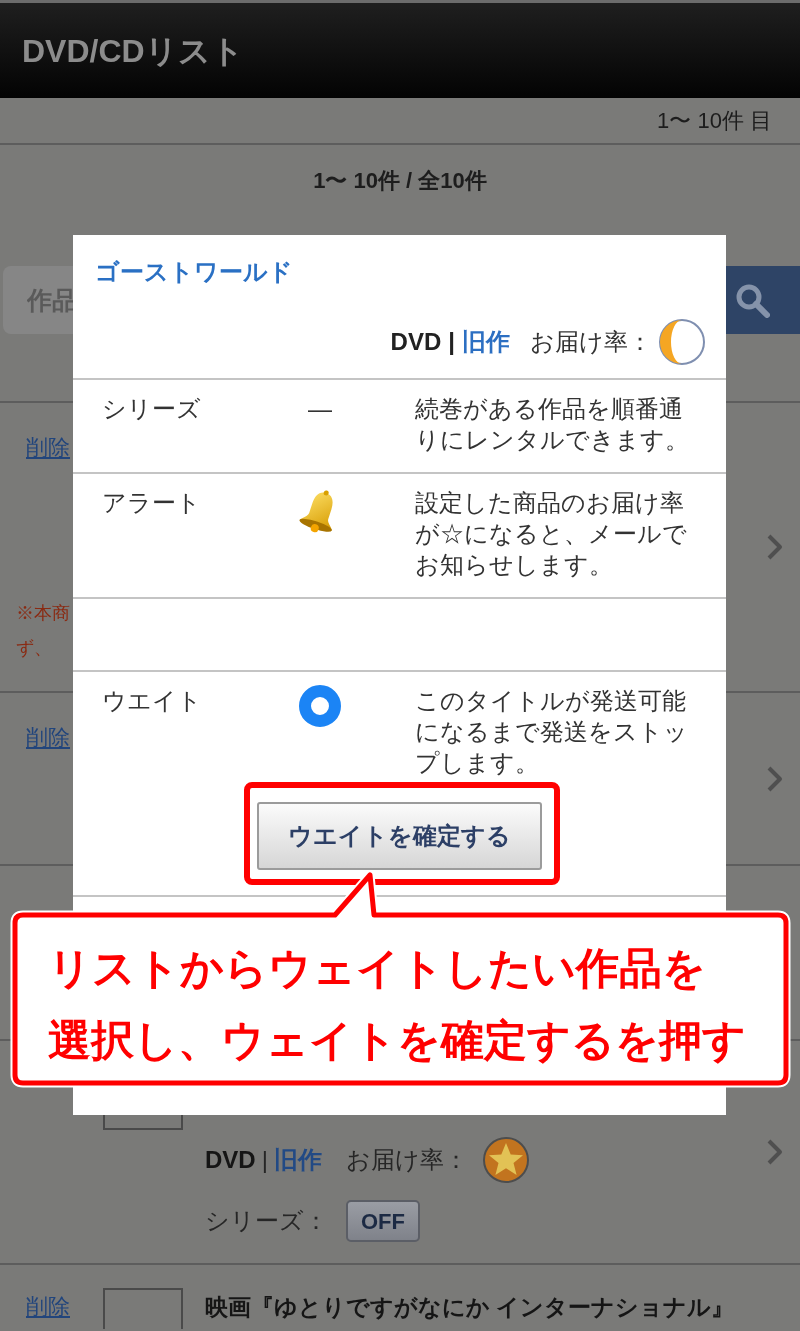 This screenshot has width=800, height=1331. Describe the element at coordinates (397, 1004) in the screenshot. I see `callout-text: リストからウェイトしたい作品を 選択し、ウェイトを確定するを押す` at that location.